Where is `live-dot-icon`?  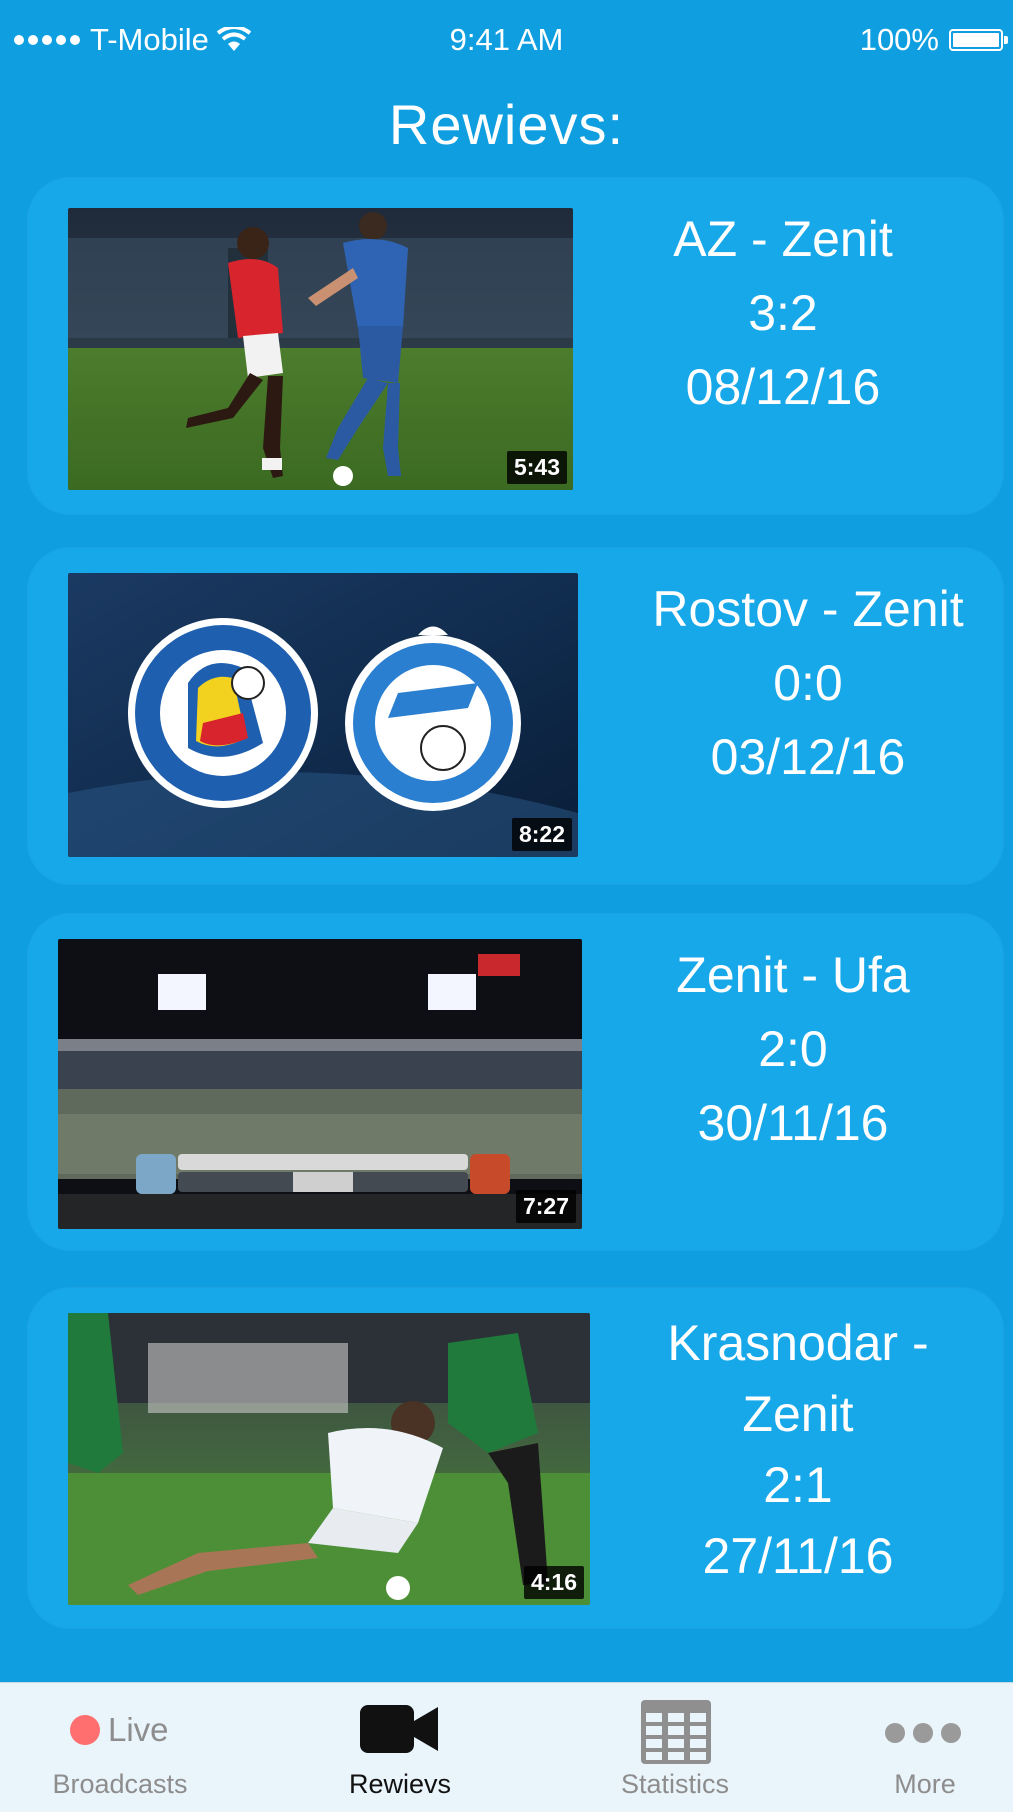 live-dot-icon is located at coordinates (85, 1730).